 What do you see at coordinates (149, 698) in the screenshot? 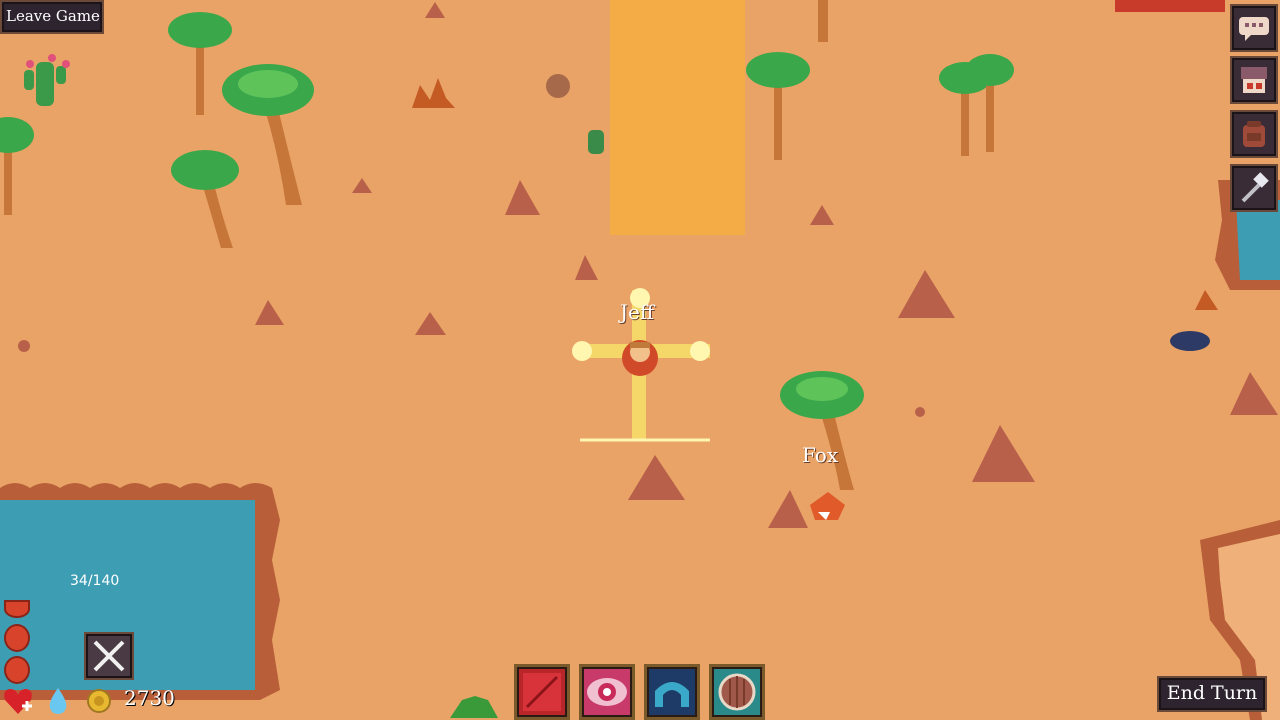
I see `gold-amount: 2730` at bounding box center [149, 698].